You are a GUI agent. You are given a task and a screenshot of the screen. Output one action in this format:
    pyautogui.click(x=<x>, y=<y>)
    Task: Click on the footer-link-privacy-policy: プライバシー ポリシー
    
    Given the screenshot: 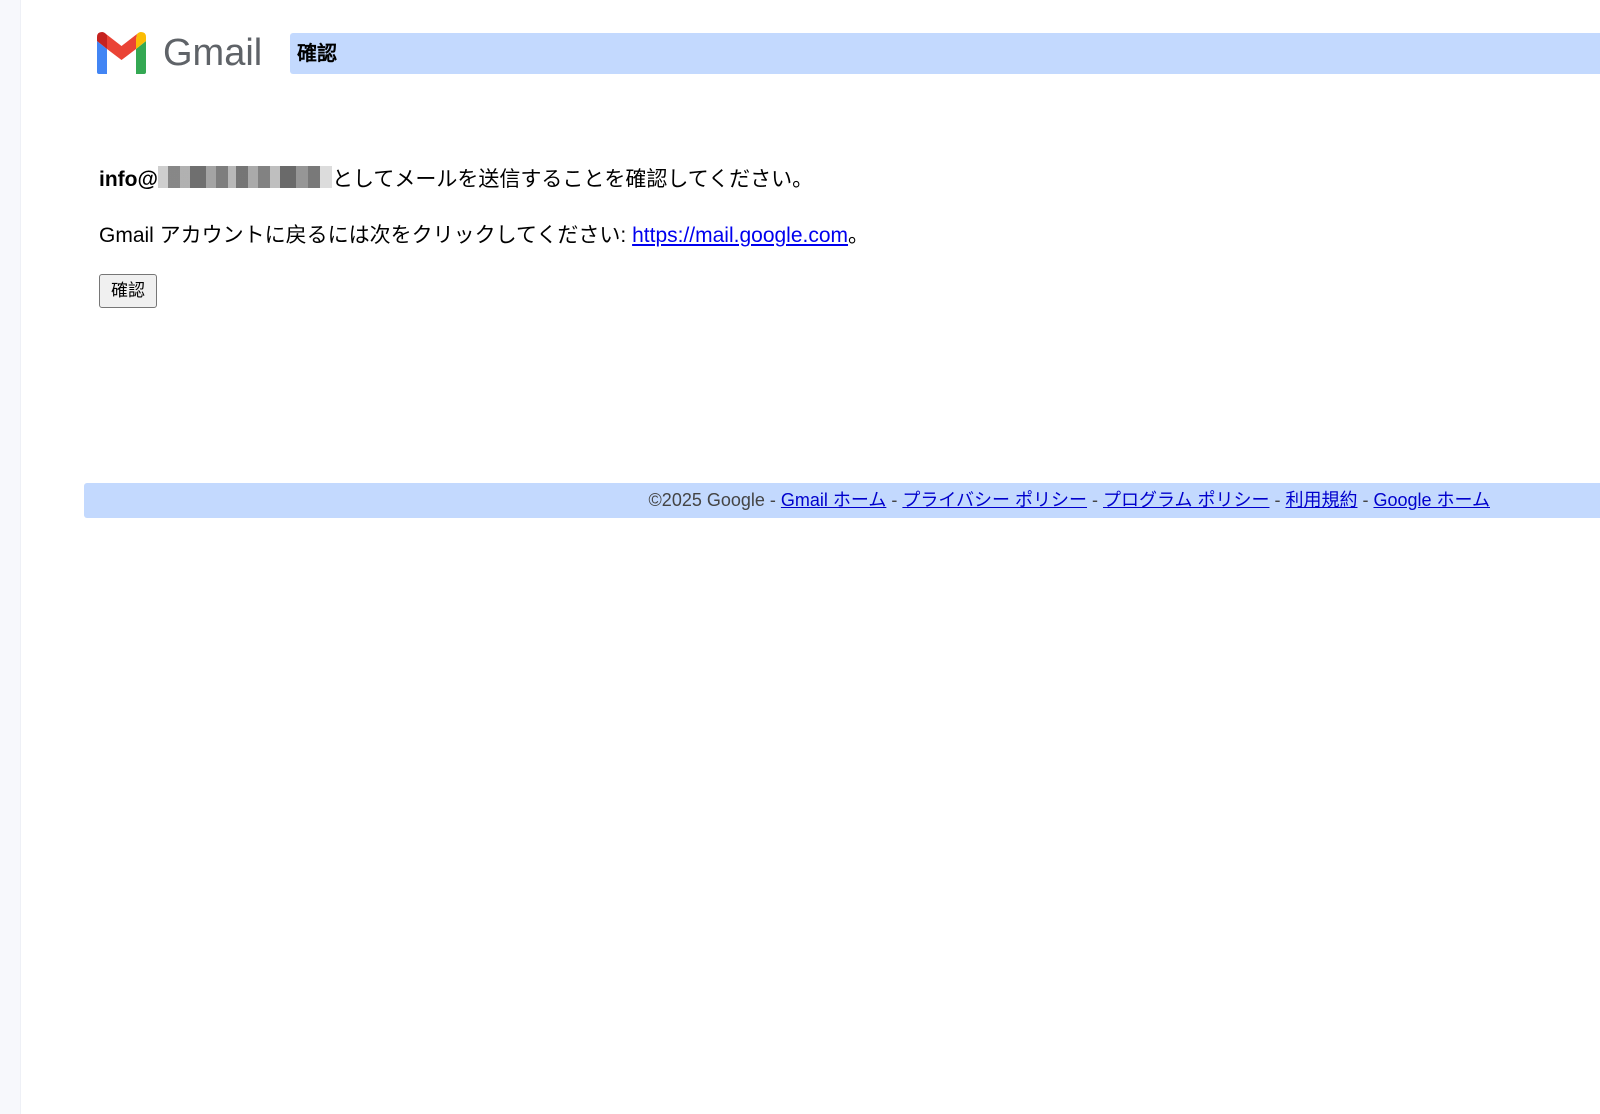 What is the action you would take?
    pyautogui.click(x=994, y=500)
    